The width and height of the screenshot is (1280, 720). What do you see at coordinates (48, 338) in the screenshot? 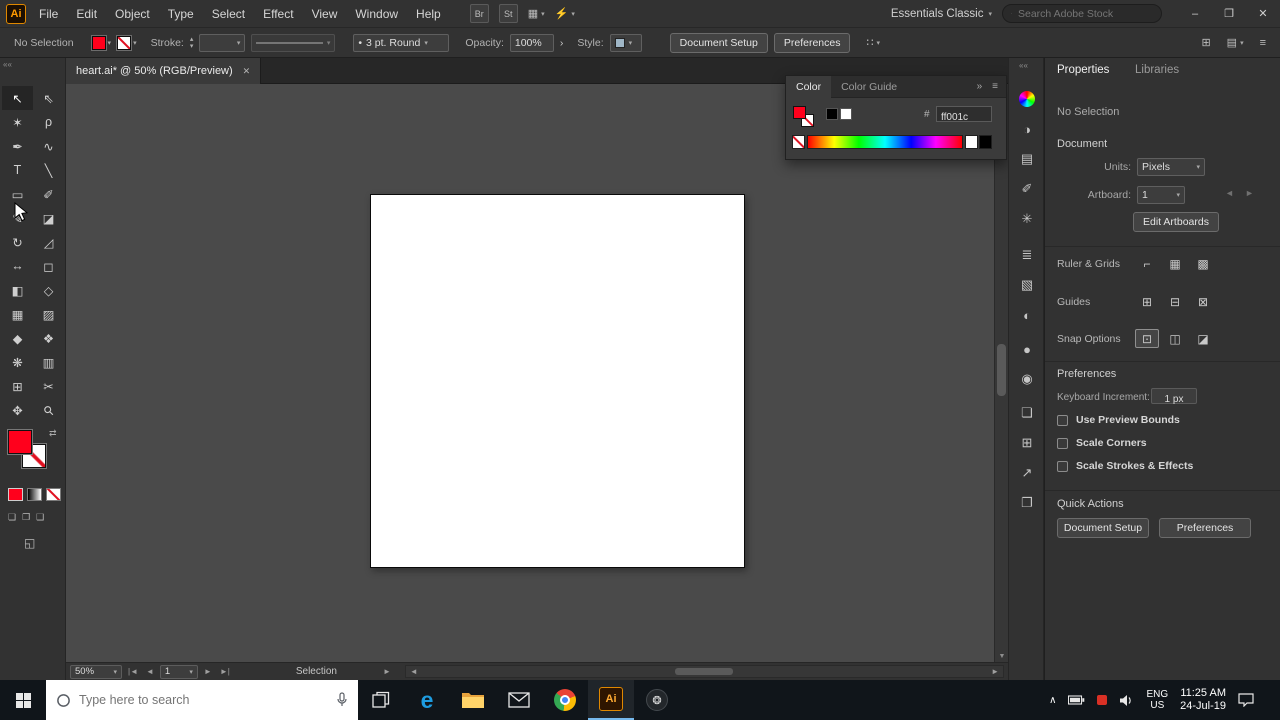
I see `blend-tool: ❖` at bounding box center [48, 338].